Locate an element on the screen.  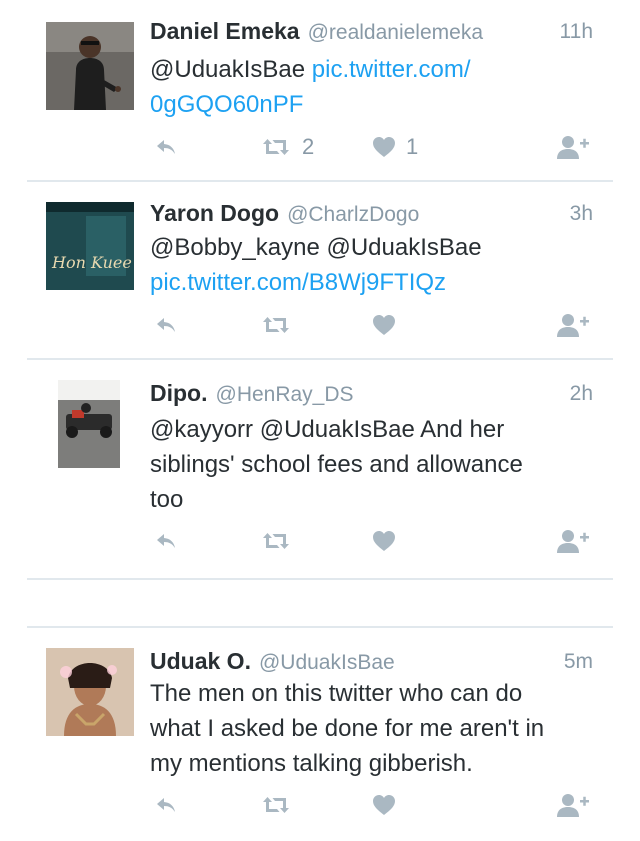
like-count: 1 is located at coordinates (412, 146).